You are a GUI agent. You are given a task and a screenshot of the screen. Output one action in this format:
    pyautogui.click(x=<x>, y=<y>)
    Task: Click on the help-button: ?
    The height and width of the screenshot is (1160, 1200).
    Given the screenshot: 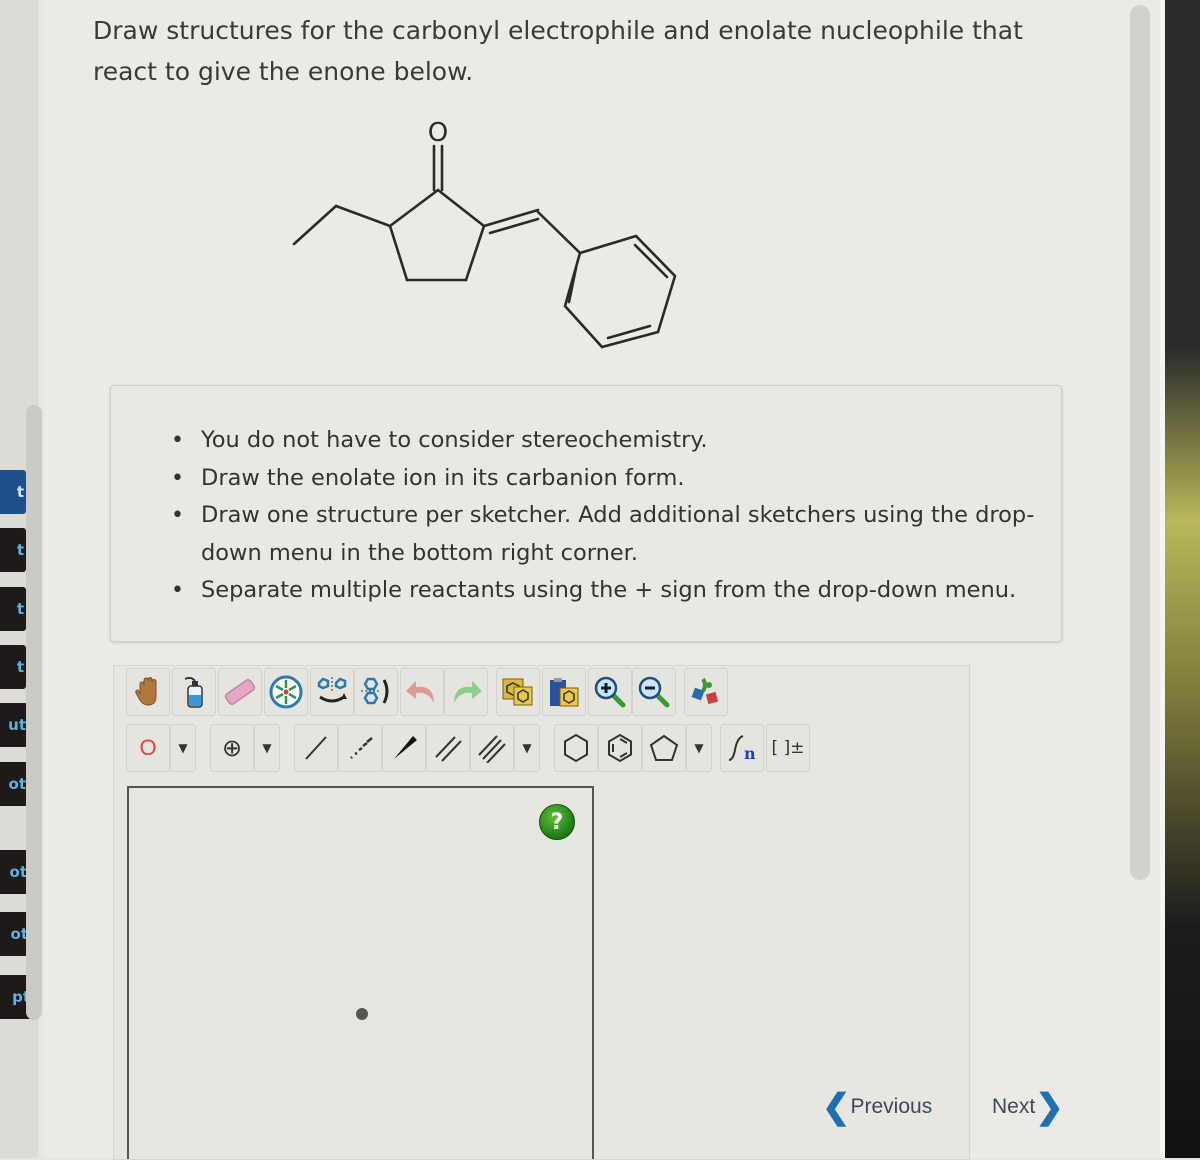 What is the action you would take?
    pyautogui.click(x=557, y=822)
    